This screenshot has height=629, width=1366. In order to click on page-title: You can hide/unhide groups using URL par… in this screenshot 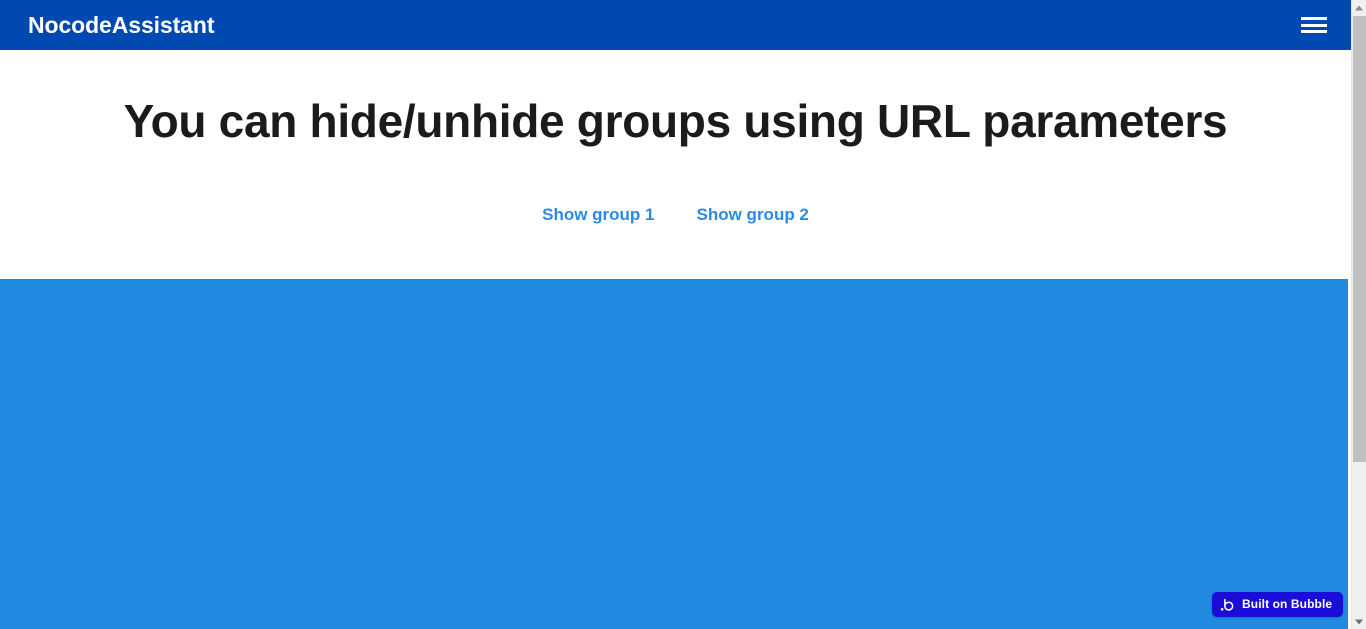, I will do `click(675, 121)`.